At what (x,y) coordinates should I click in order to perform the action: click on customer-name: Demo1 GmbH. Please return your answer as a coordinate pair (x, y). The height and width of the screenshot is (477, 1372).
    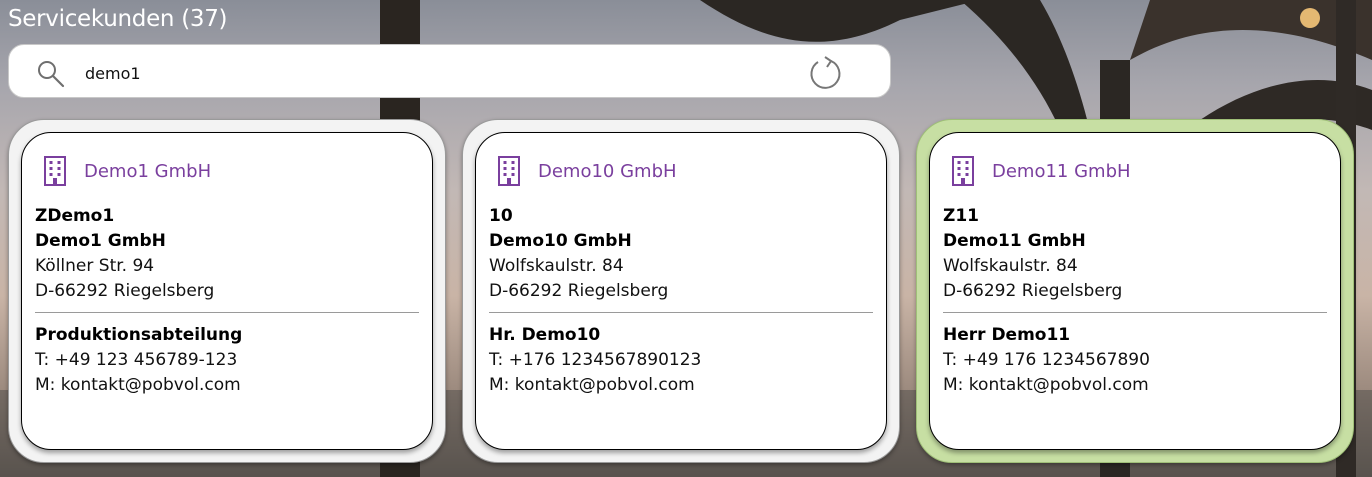
    Looking at the image, I should click on (100, 241).